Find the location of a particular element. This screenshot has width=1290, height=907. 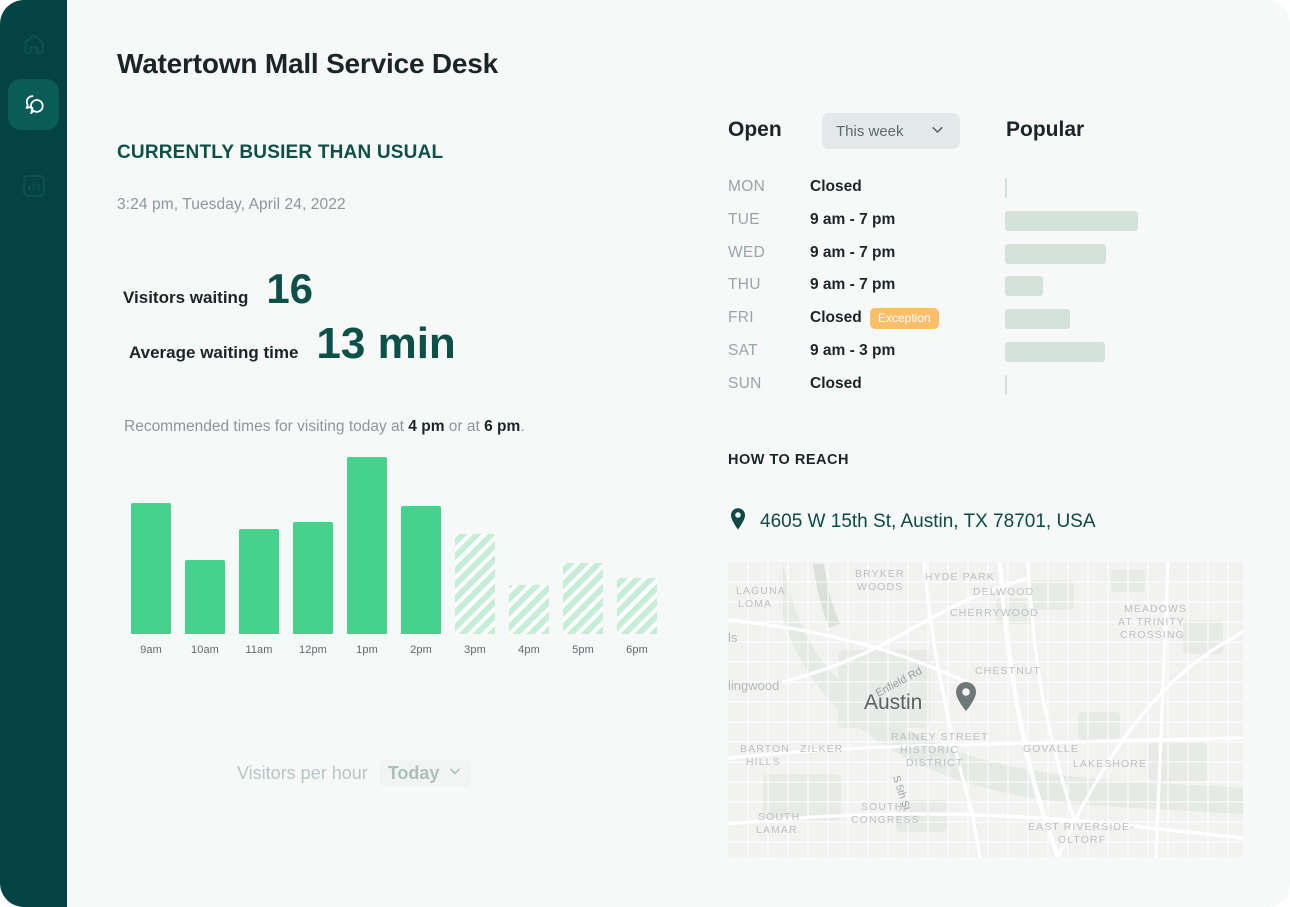

svg-text: BRYKER is located at coordinates (880, 574).